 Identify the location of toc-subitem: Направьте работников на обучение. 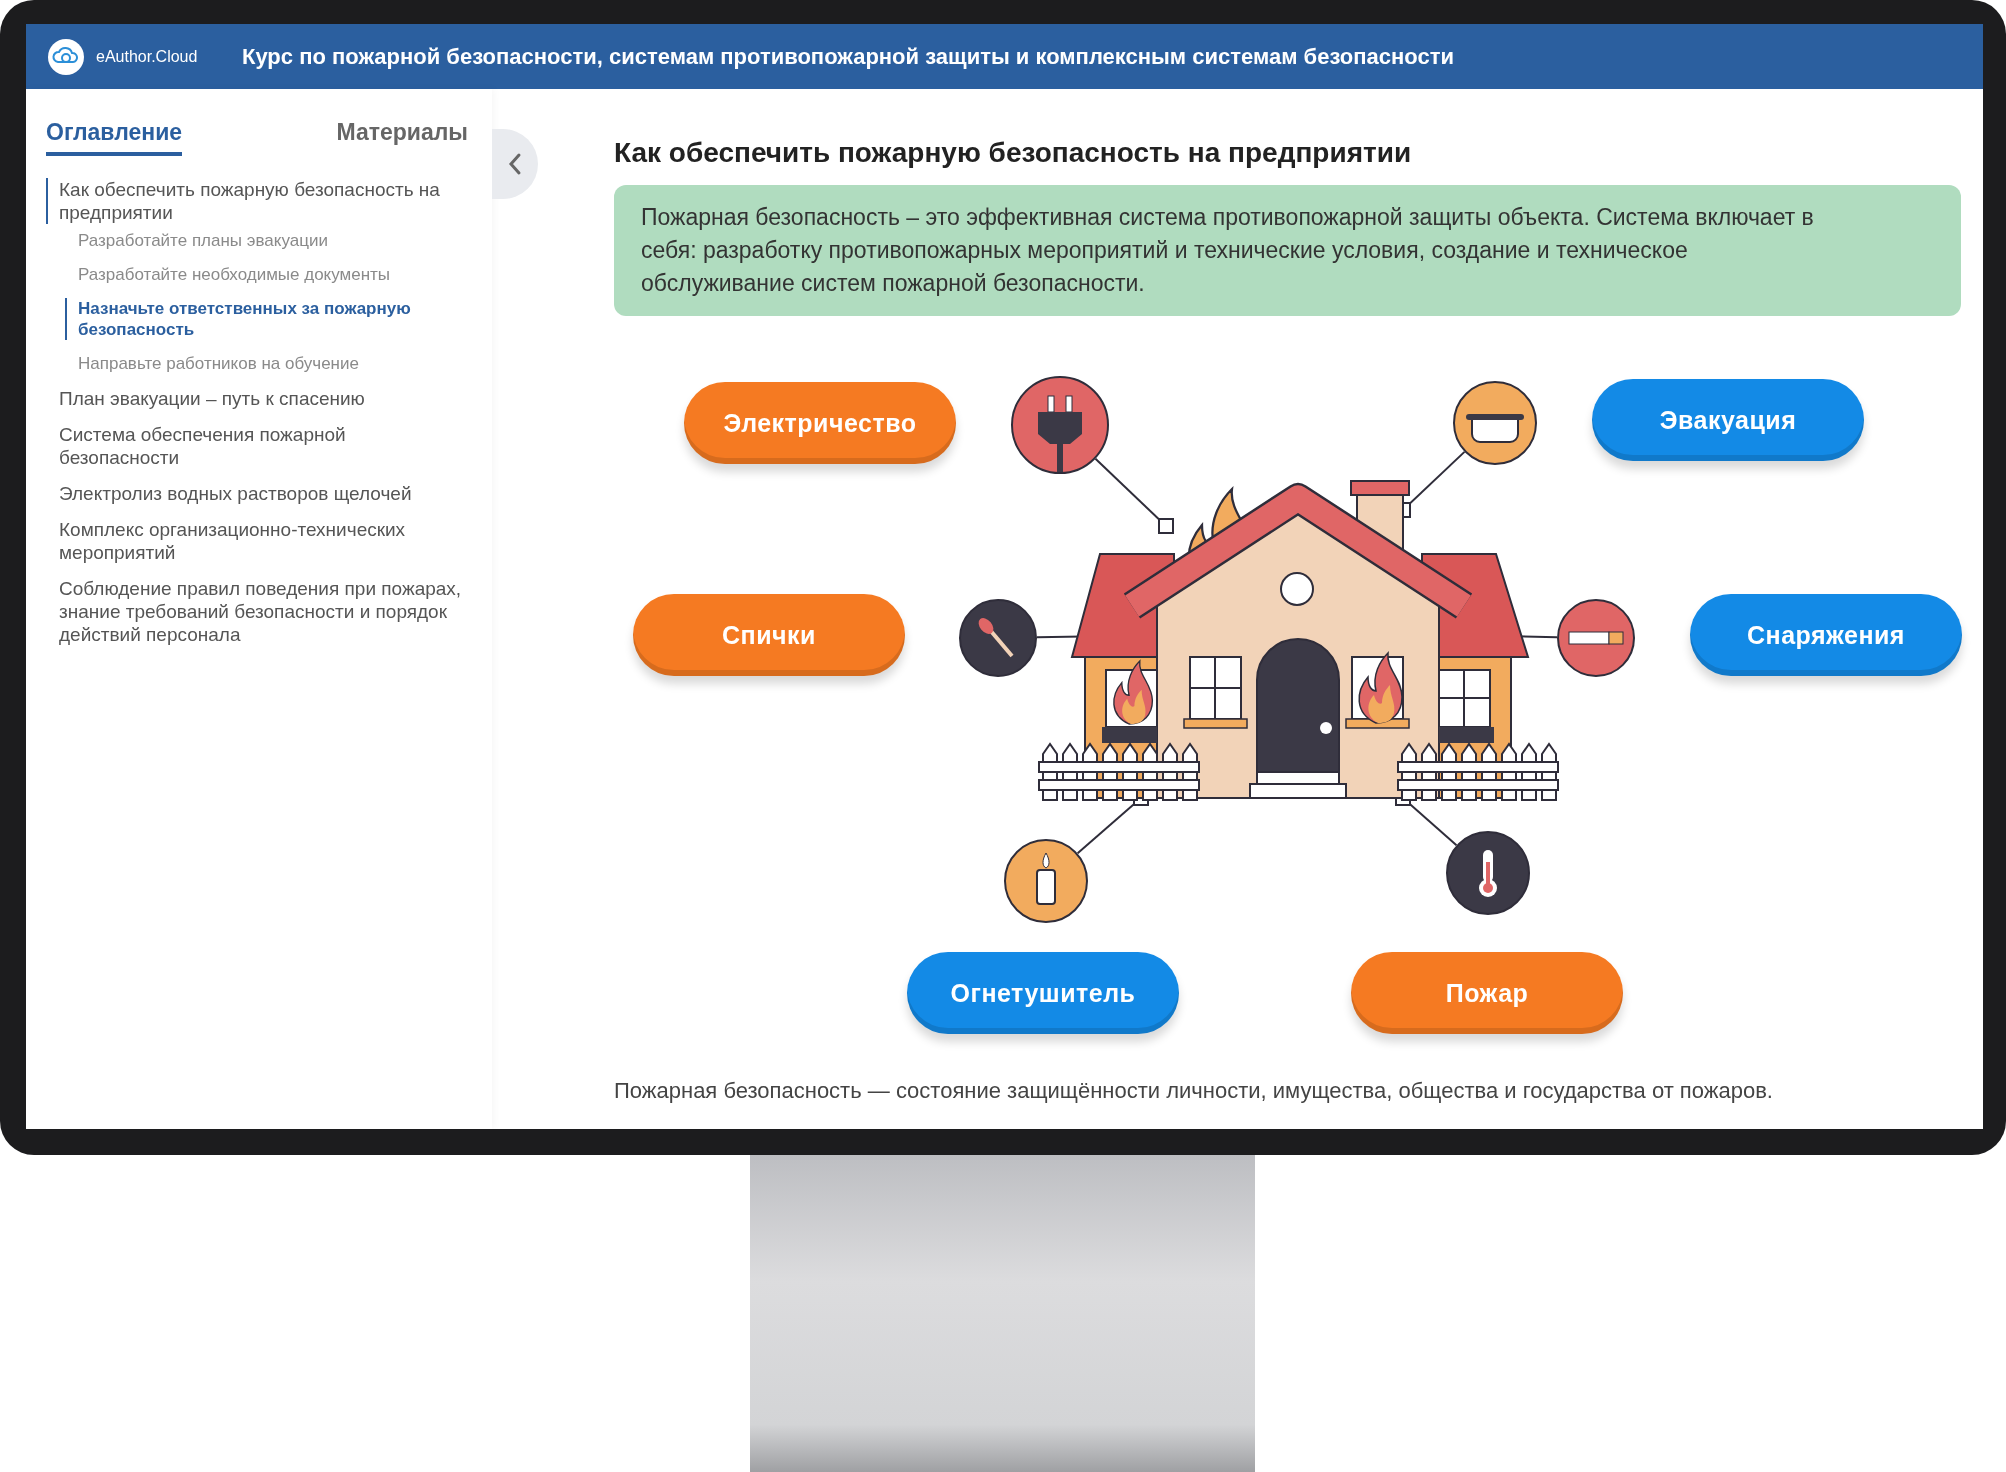
(266, 363).